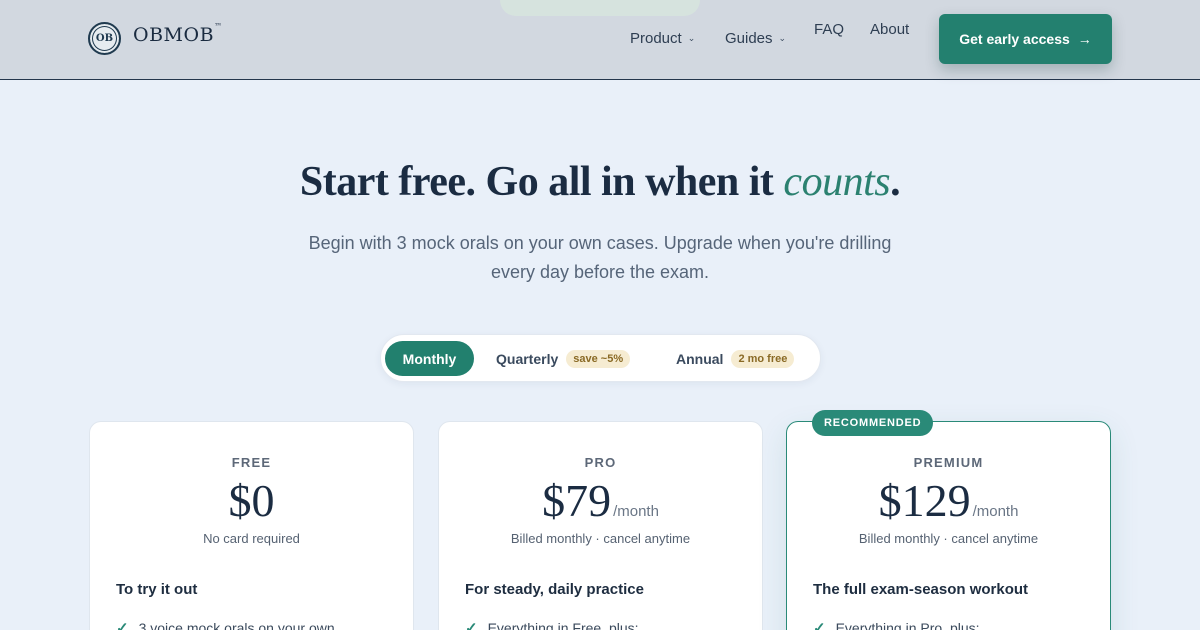 This screenshot has width=1200, height=630. I want to click on brand-name-text: OBMOB, so click(174, 34).